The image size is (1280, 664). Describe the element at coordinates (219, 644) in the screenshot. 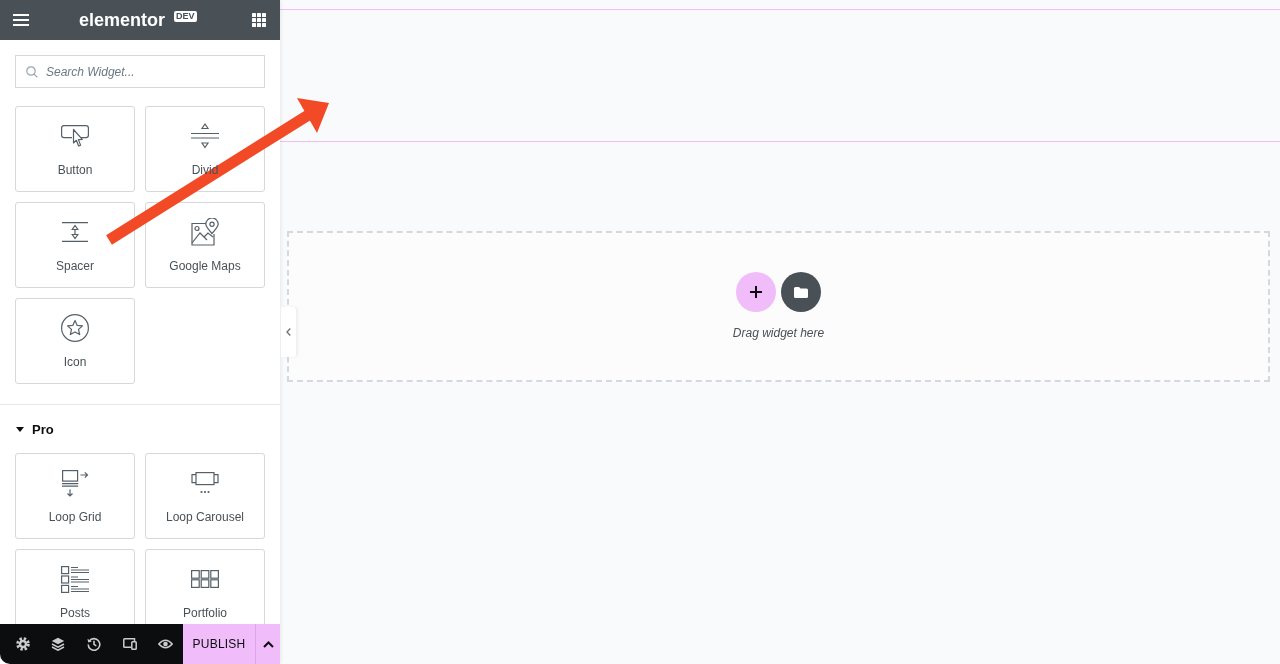

I see `publish-button: PUBLISH` at that location.